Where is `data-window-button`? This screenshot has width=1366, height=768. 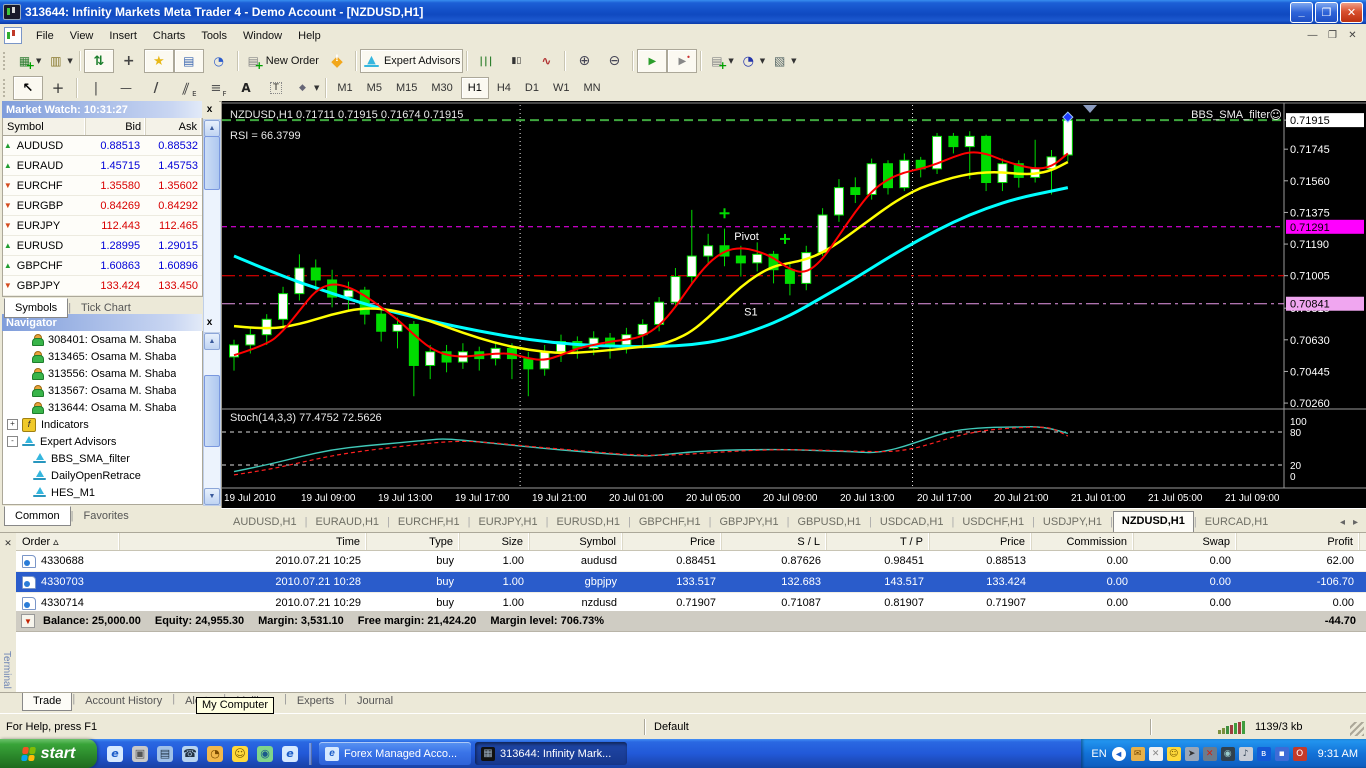 data-window-button is located at coordinates (129, 61).